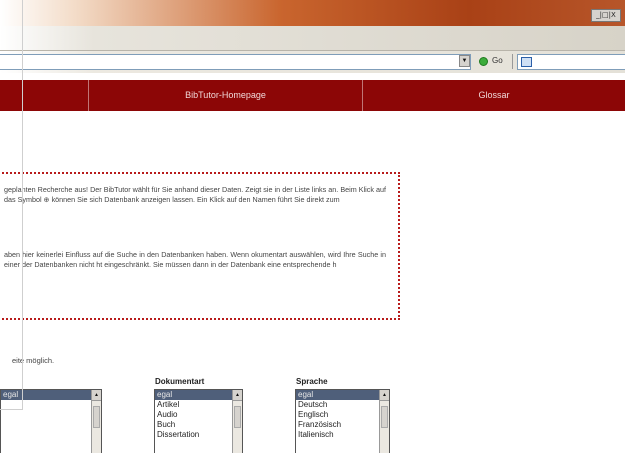  I want to click on address-bar: ▼ Go, so click(312, 62).